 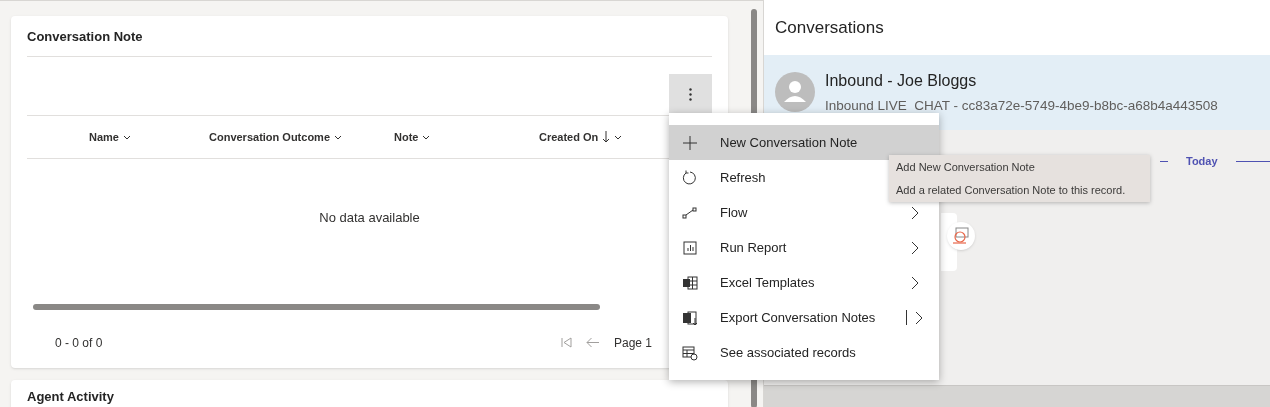 I want to click on column-header: Note, so click(x=466, y=137).